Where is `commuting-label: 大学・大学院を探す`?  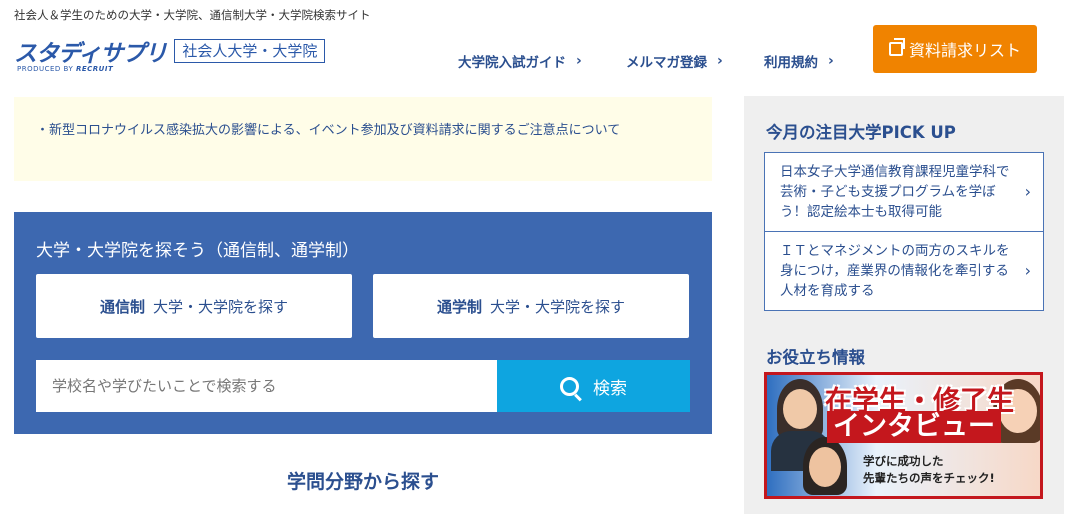
commuting-label: 大学・大学院を探す is located at coordinates (558, 306).